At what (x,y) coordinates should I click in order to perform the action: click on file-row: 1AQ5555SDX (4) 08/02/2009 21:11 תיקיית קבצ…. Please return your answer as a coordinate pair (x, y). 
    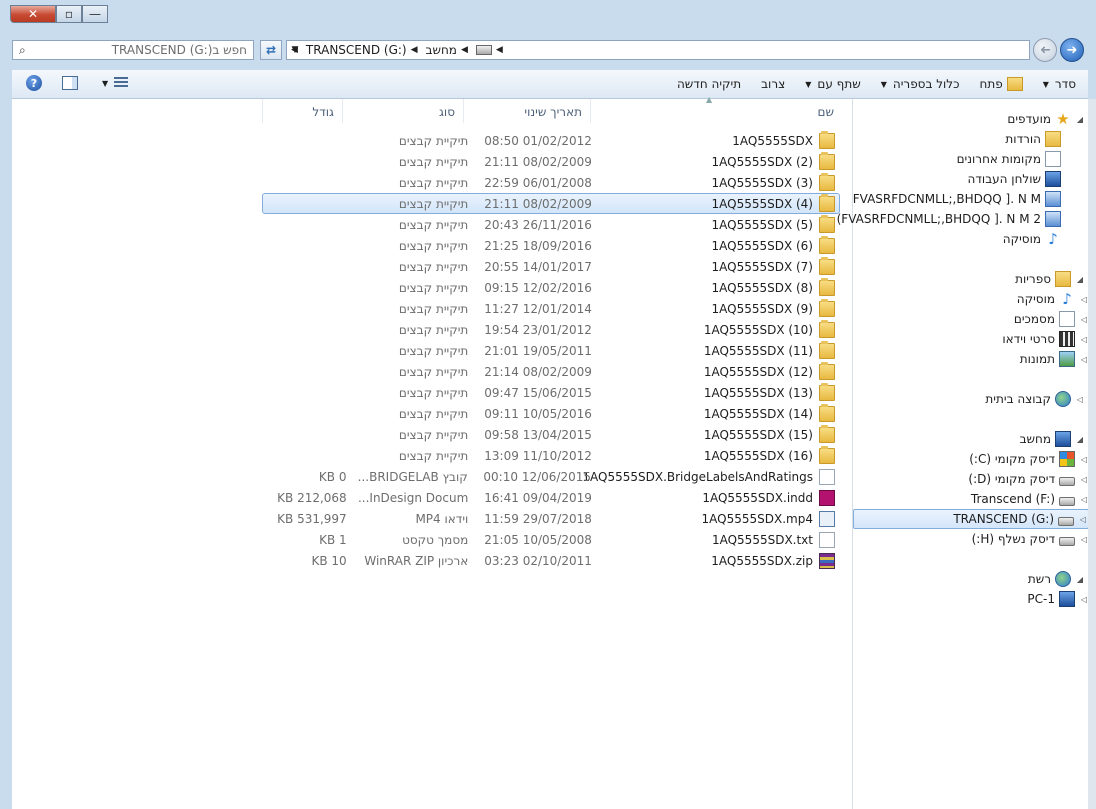
    Looking at the image, I should click on (551, 203).